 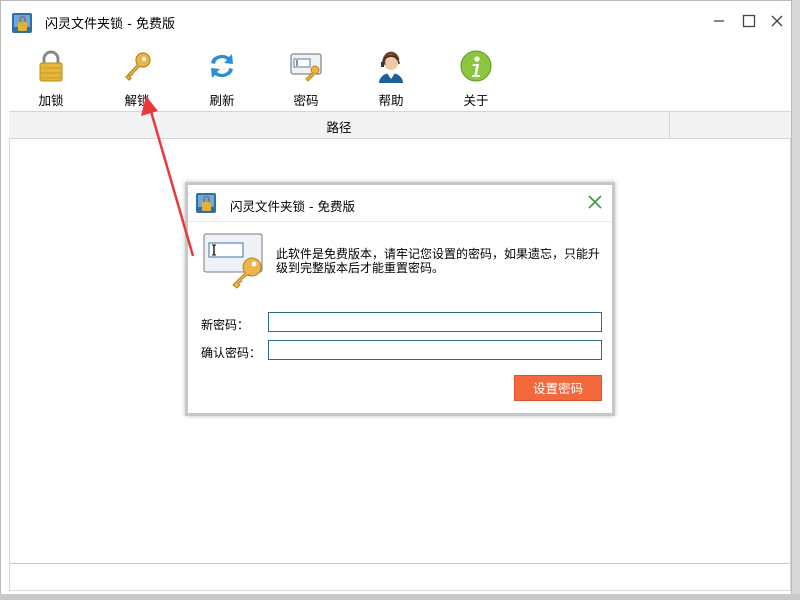 What do you see at coordinates (476, 100) in the screenshot?
I see `about-label: 关于` at bounding box center [476, 100].